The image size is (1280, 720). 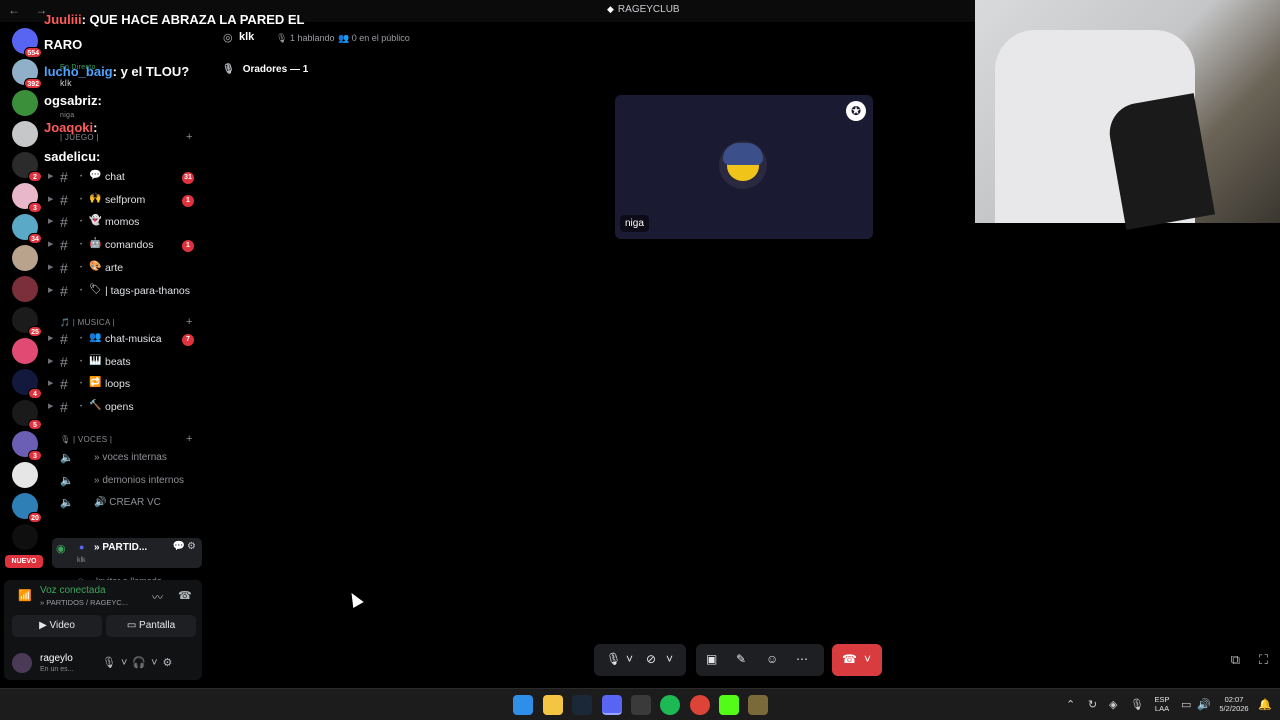 What do you see at coordinates (151, 626) in the screenshot?
I see `screen-share-button: ▭ Pantalla` at bounding box center [151, 626].